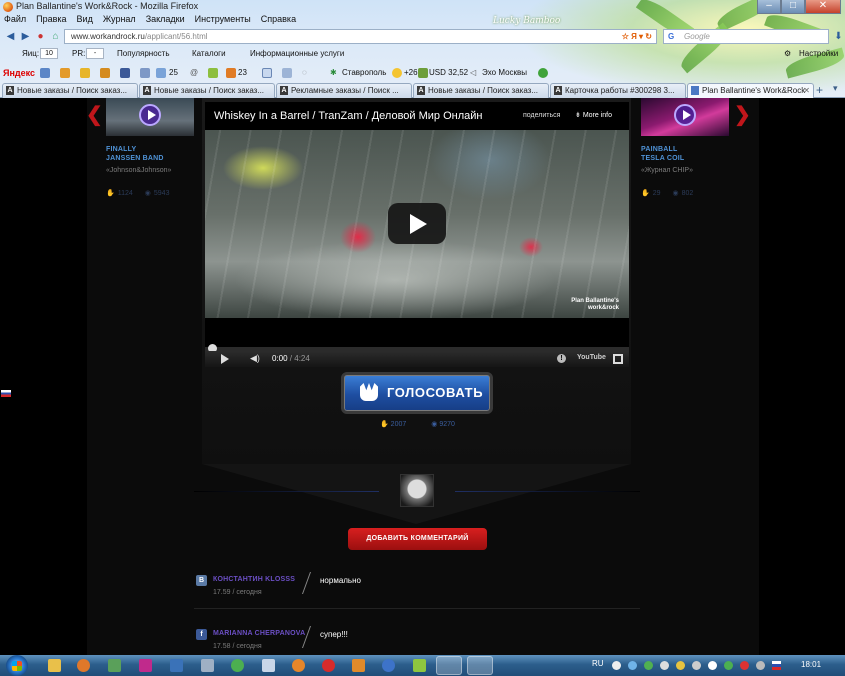 The width and height of the screenshot is (845, 676). What do you see at coordinates (6, 393) in the screenshot?
I see `russian-flag-icon` at bounding box center [6, 393].